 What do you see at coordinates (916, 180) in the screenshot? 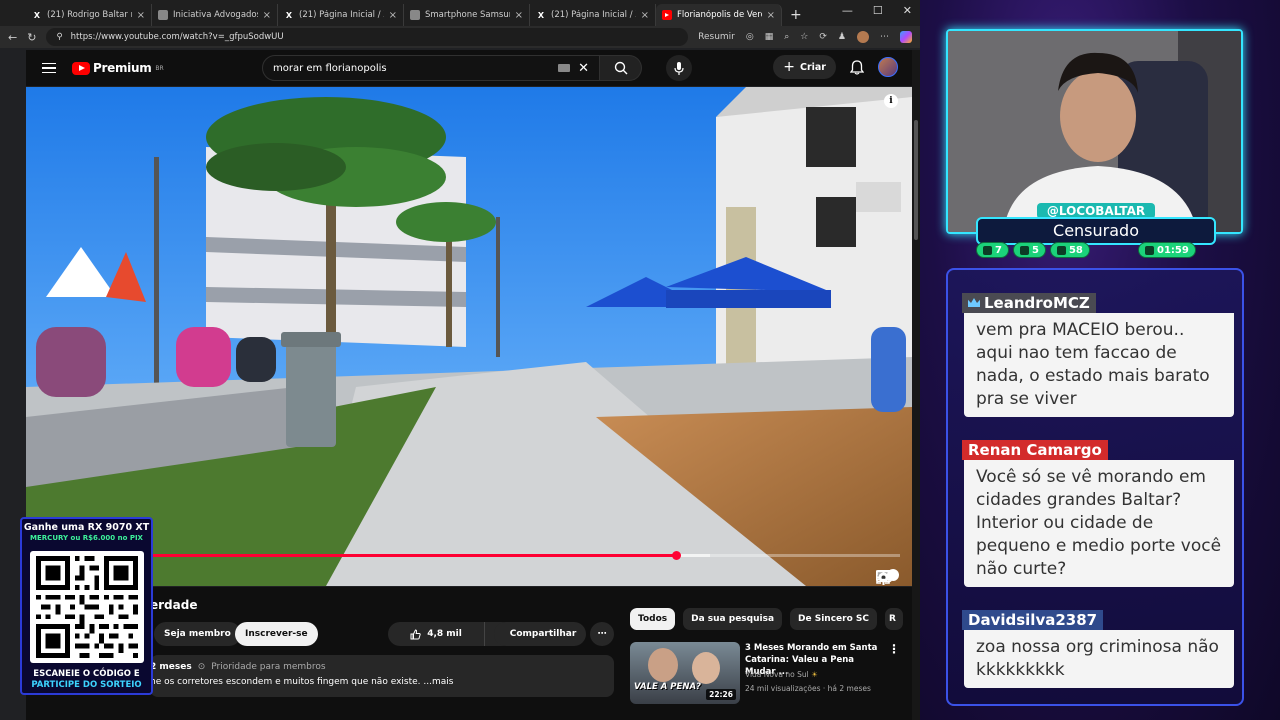
I see `scrollbar-thumb` at bounding box center [916, 180].